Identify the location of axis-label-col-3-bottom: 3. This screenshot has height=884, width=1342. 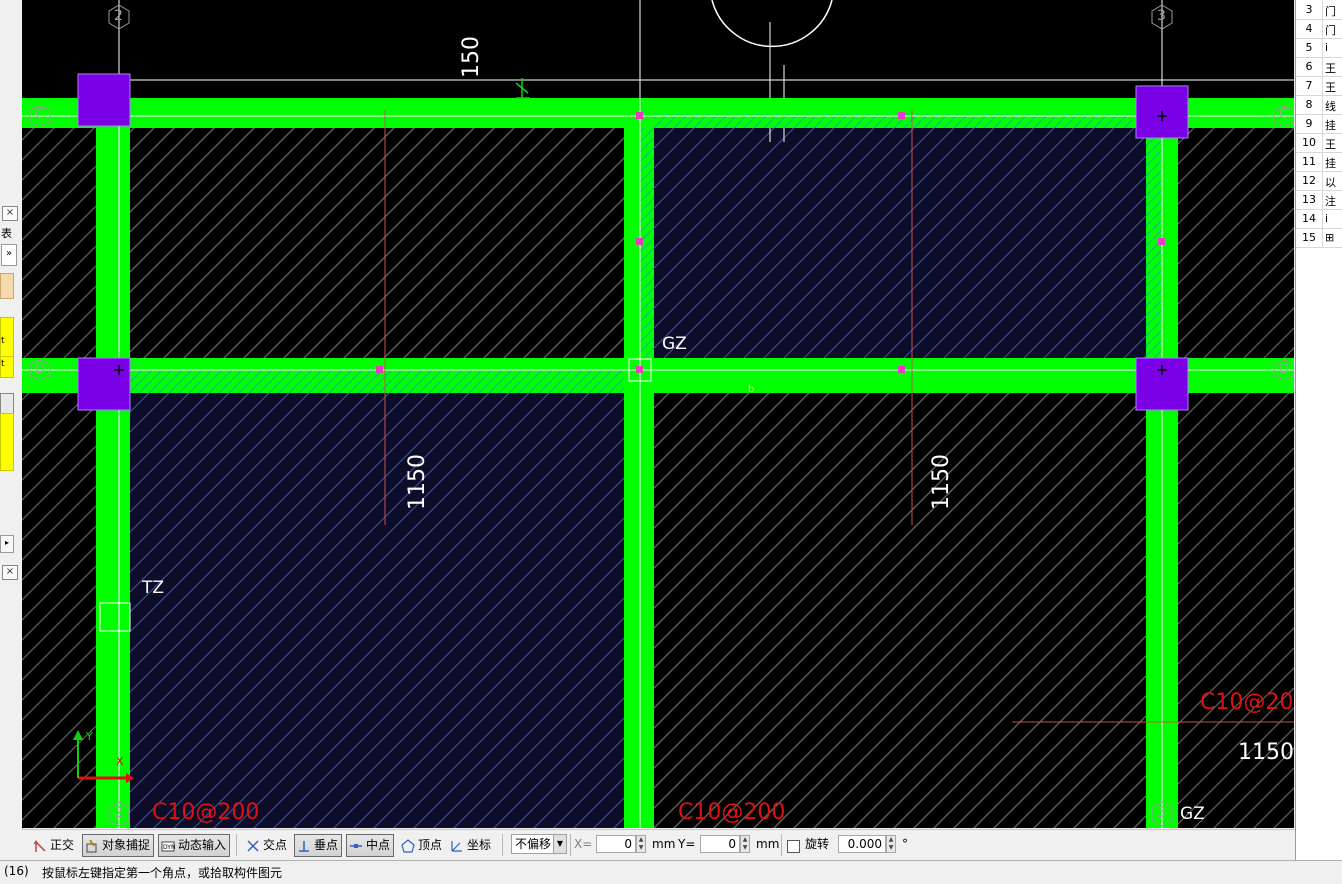
(1161, 813).